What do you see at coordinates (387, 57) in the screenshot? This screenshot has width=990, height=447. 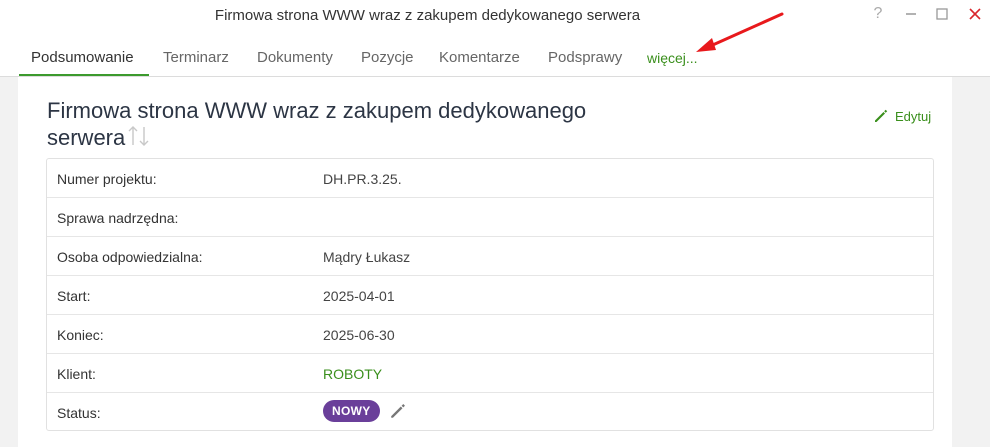 I see `tab-pozycje: Pozycje` at bounding box center [387, 57].